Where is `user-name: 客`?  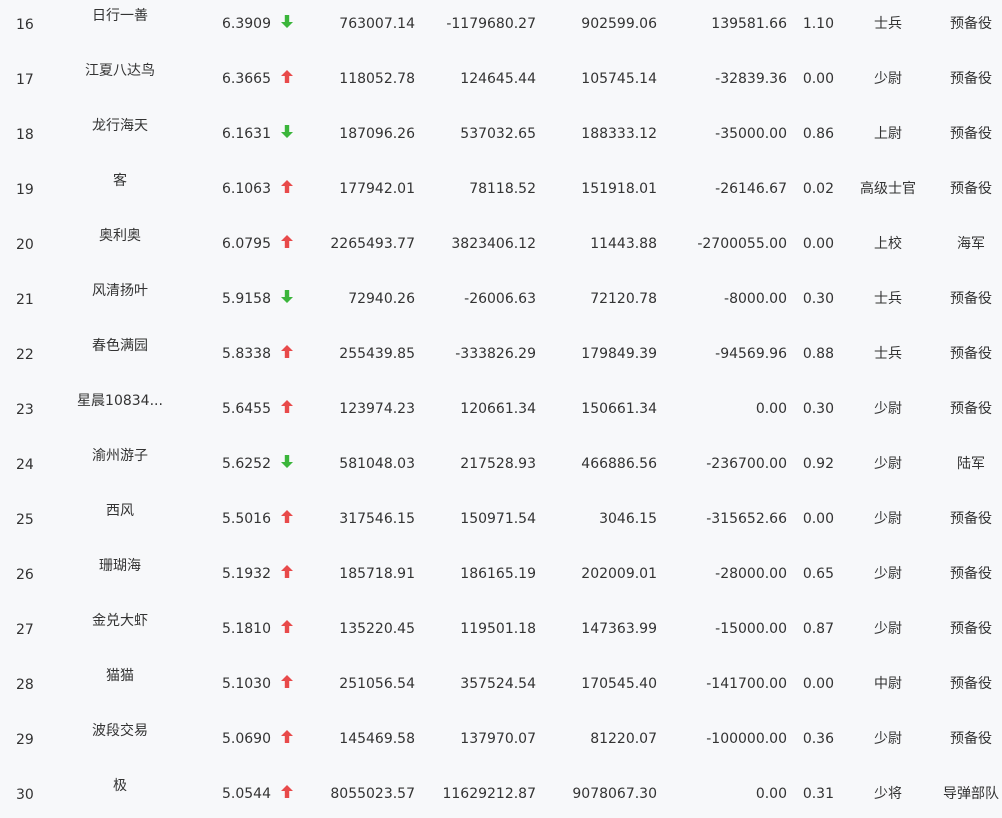
user-name: 客 is located at coordinates (120, 181).